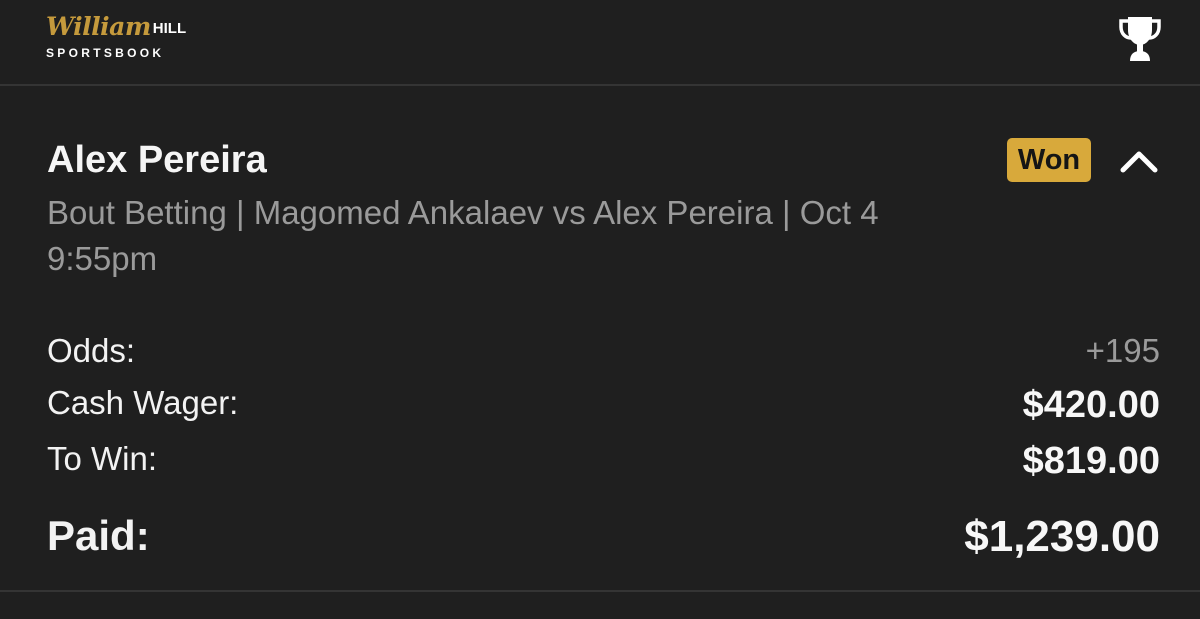  I want to click on paid-value: $1,239.00, so click(1062, 536).